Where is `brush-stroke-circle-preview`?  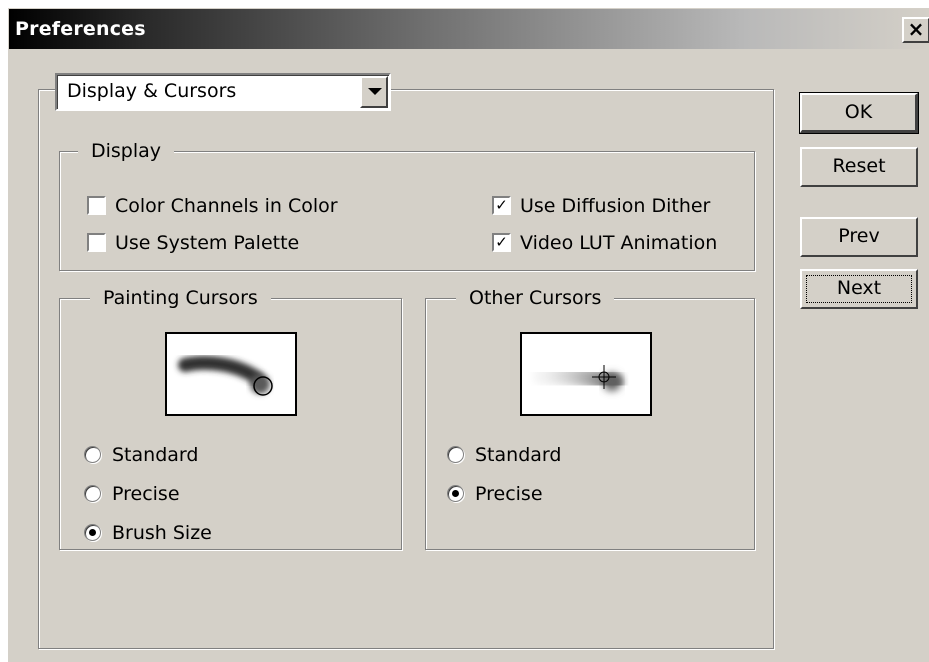
brush-stroke-circle-preview is located at coordinates (231, 374).